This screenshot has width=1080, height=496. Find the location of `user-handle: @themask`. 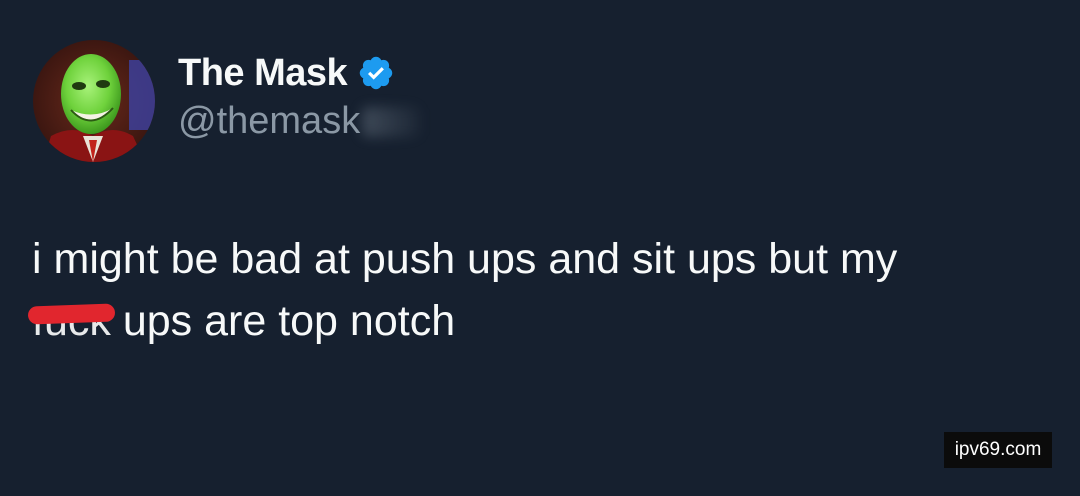

user-handle: @themask is located at coordinates (299, 121).